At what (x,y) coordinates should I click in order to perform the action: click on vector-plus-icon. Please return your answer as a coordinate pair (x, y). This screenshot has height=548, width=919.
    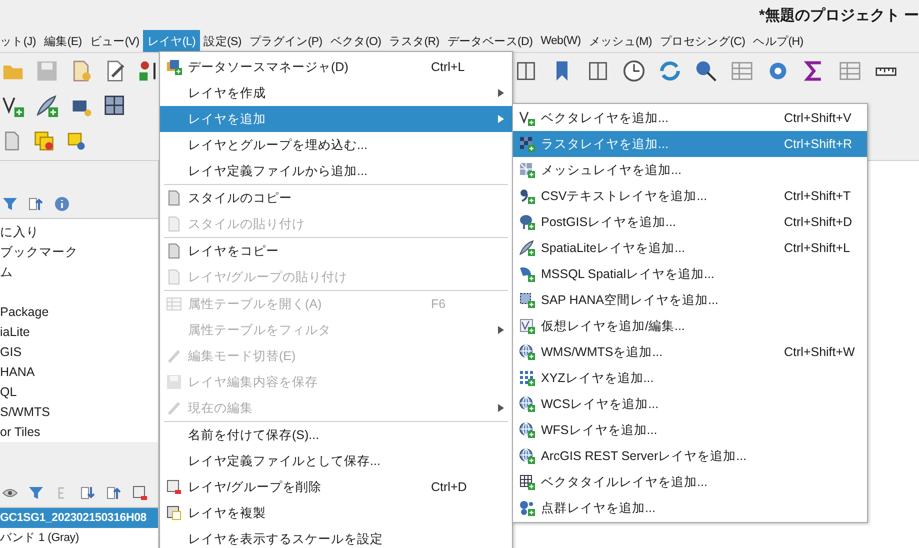
    Looking at the image, I should click on (527, 118).